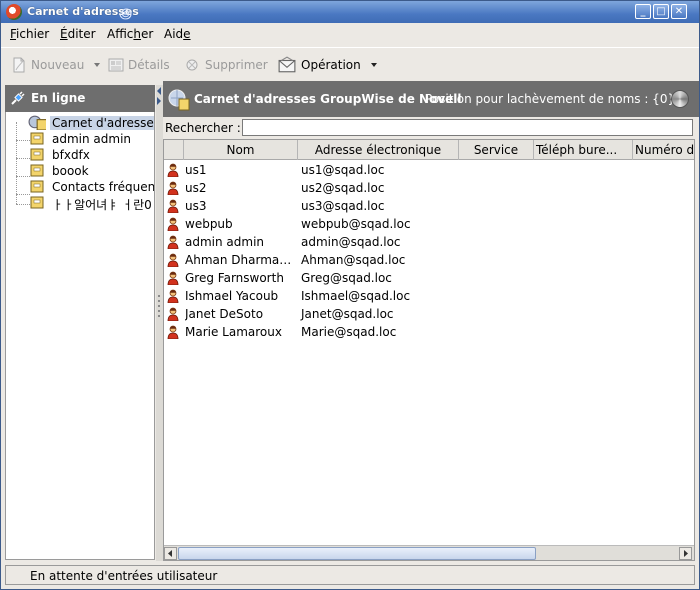 Image resolution: width=700 pixels, height=590 pixels. I want to click on menu-editer: Éditer, so click(78, 34).